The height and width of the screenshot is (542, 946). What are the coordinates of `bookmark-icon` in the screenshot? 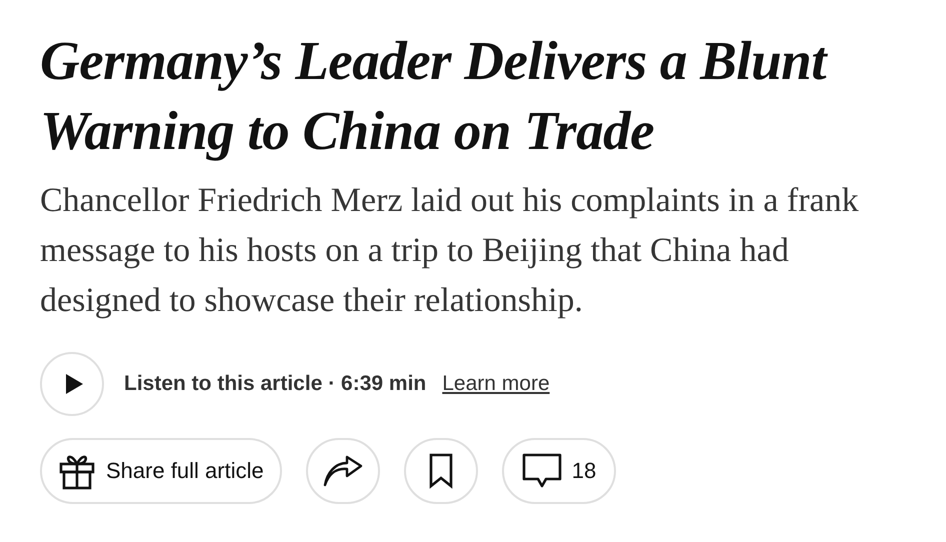 It's located at (440, 471).